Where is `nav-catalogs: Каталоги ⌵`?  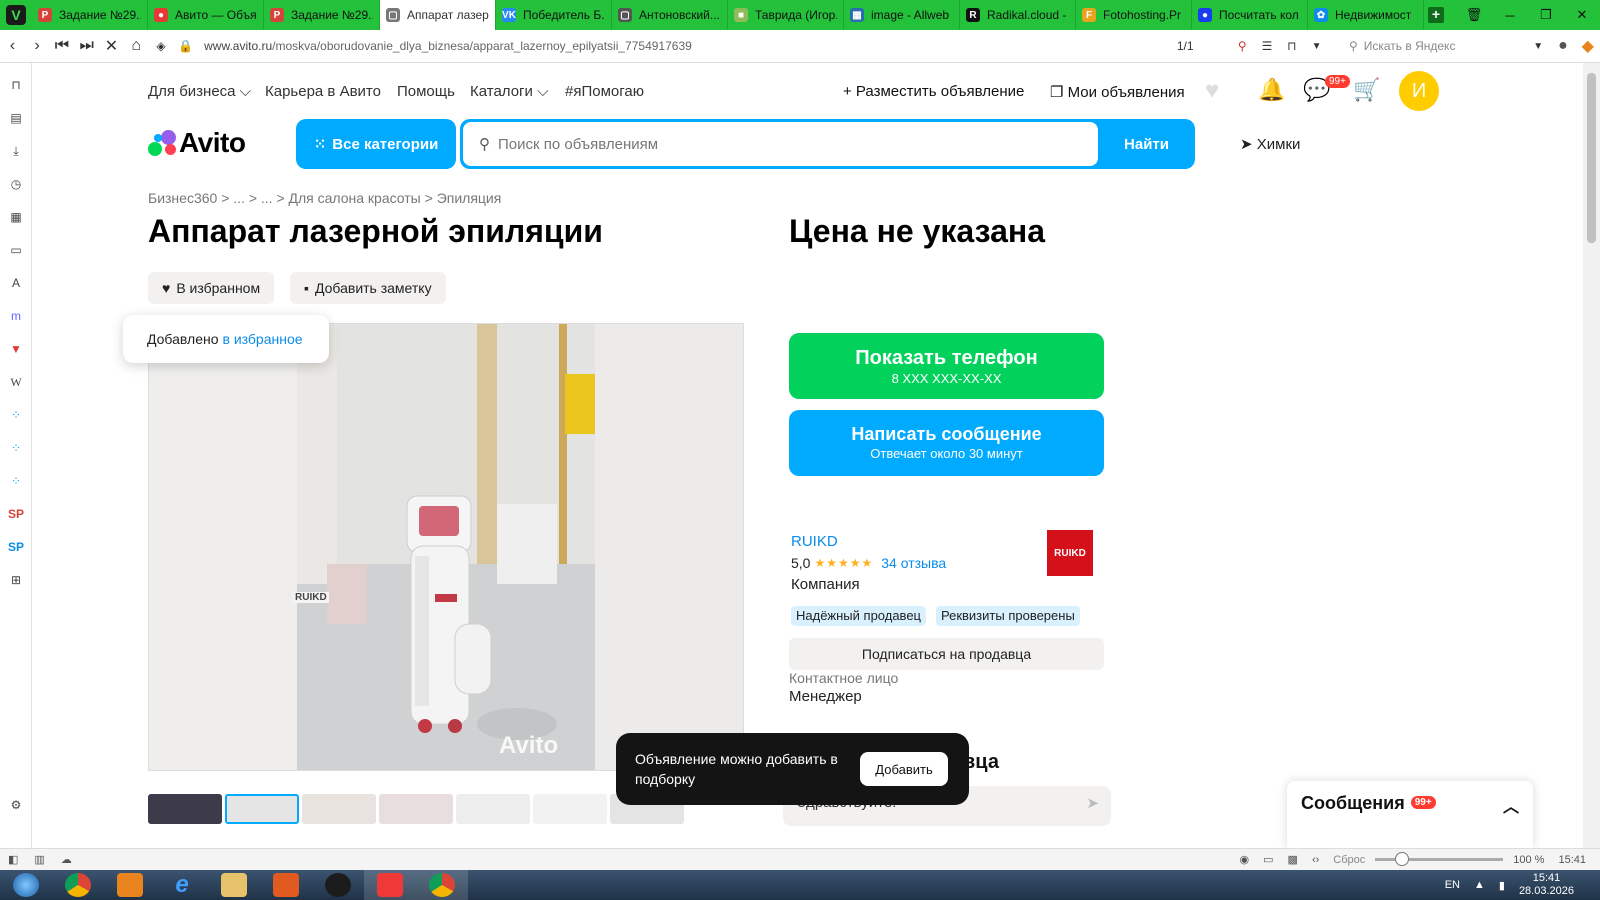 nav-catalogs: Каталоги ⌵ is located at coordinates (509, 91).